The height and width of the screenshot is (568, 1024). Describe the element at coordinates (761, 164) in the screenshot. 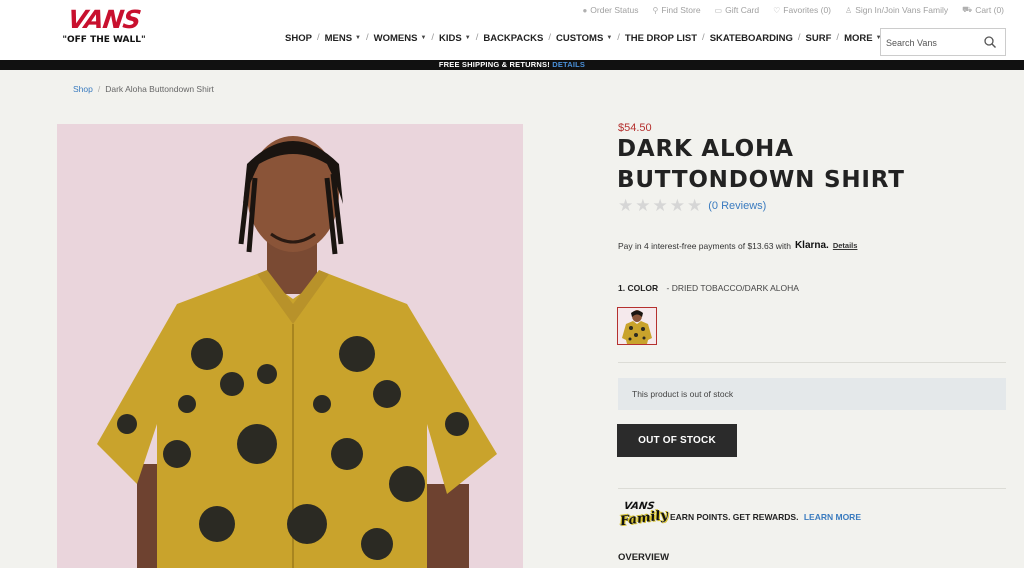

I see `product-title: DARK ALOHA BUTTONDOWN SHIRT` at that location.